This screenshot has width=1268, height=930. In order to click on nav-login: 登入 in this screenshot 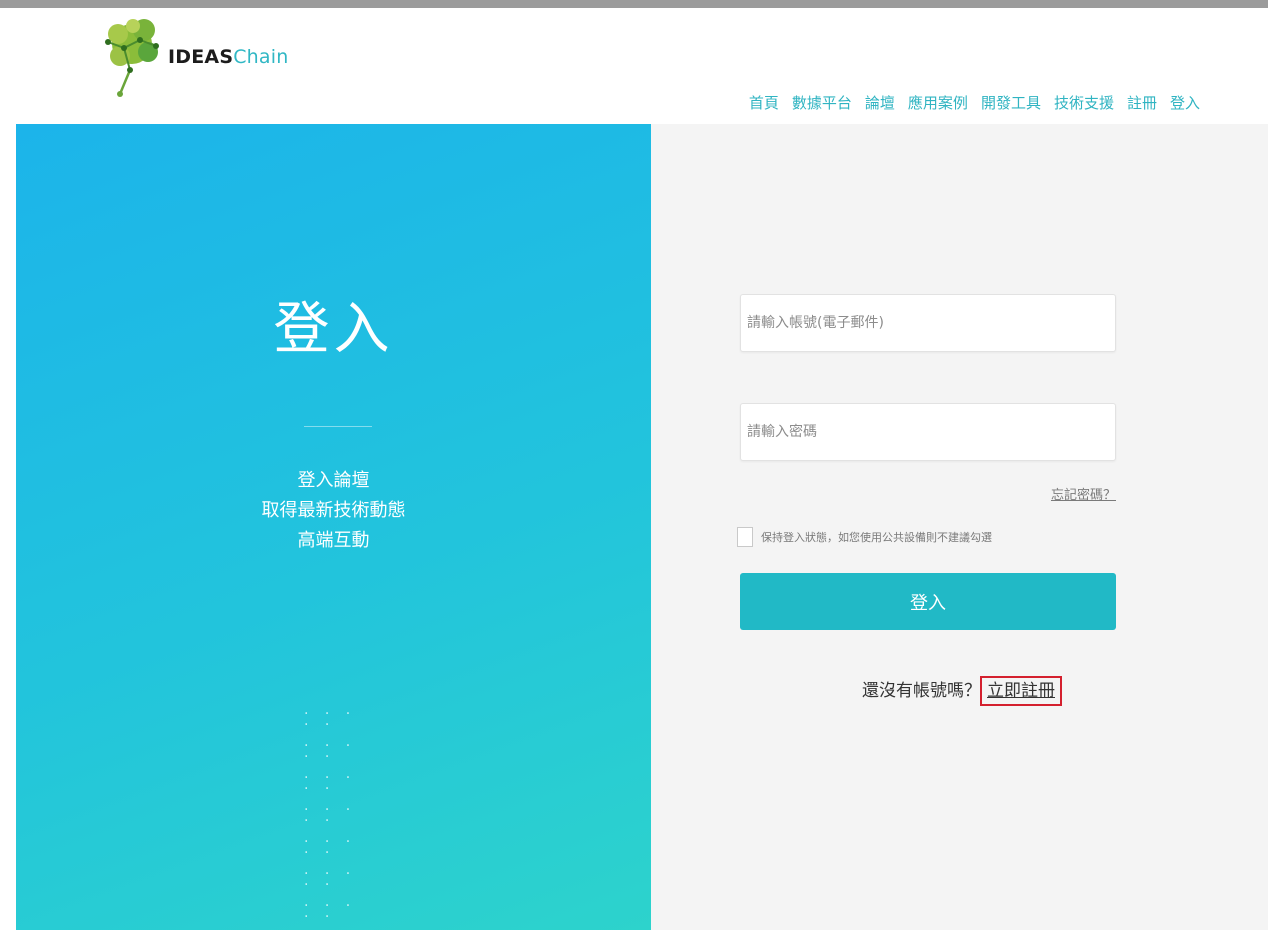, I will do `click(1185, 102)`.